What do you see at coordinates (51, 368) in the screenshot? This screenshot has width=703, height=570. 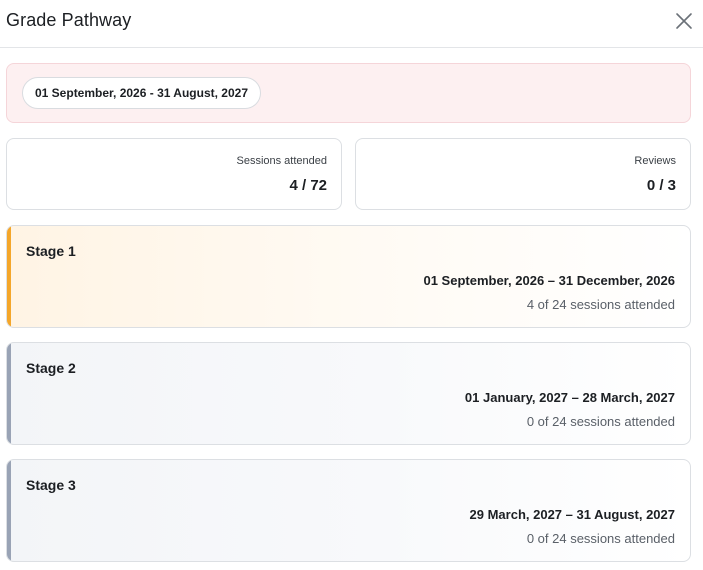 I see `stage-name: Stage 2` at bounding box center [51, 368].